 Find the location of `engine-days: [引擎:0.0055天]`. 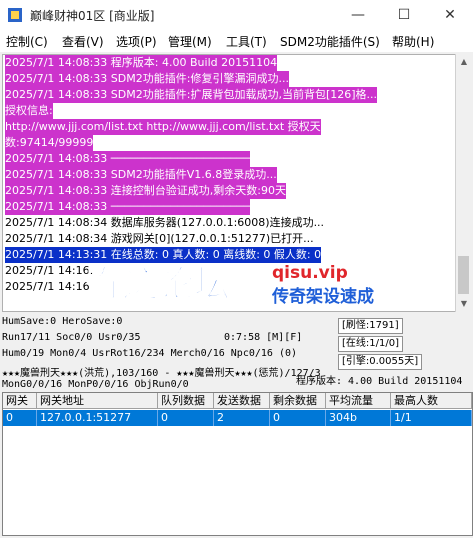

engine-days: [引擎:0.0055天] is located at coordinates (380, 362).